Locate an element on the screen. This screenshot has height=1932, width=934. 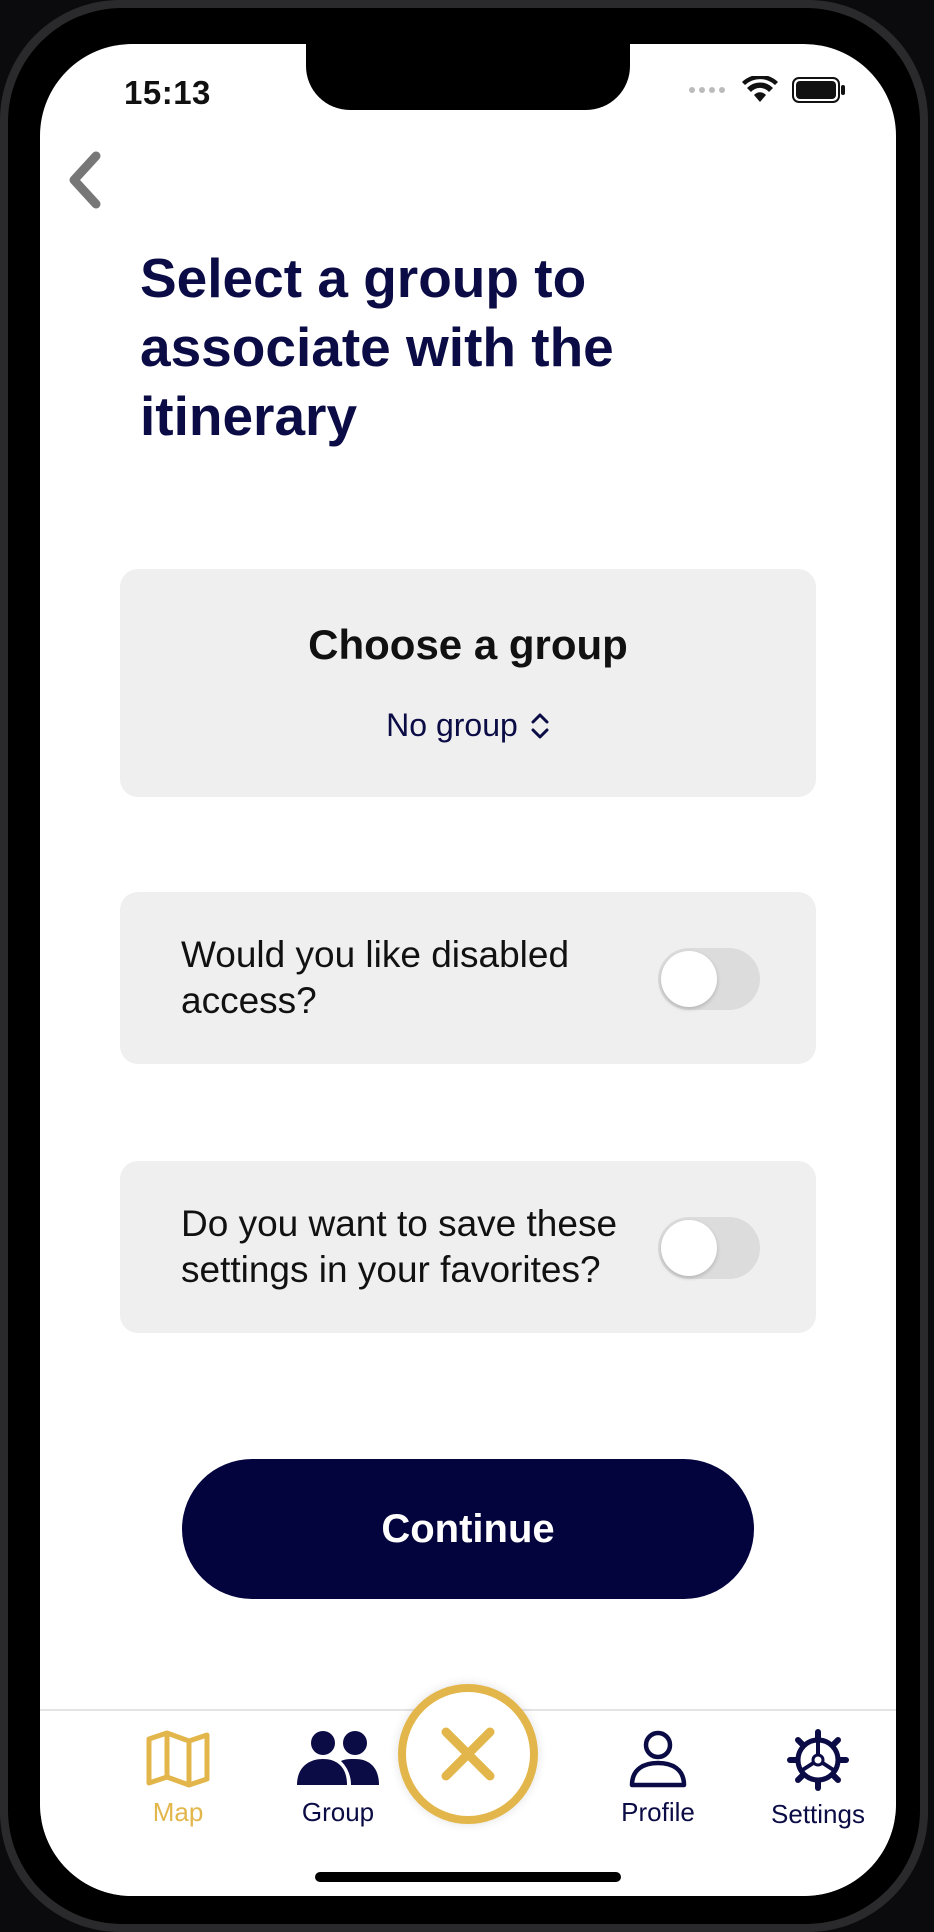
profile-icon is located at coordinates (658, 1759).